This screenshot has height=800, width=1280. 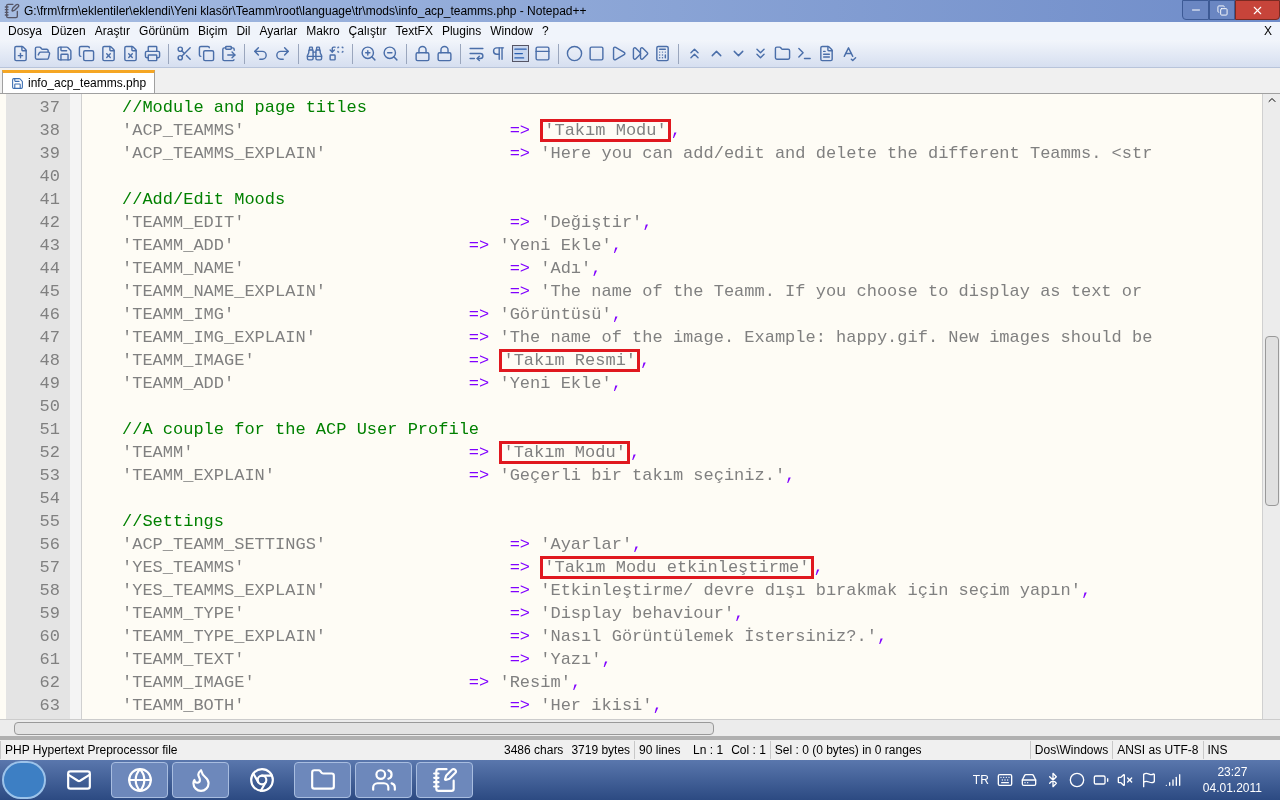 What do you see at coordinates (130, 53) in the screenshot?
I see `close-all-icon` at bounding box center [130, 53].